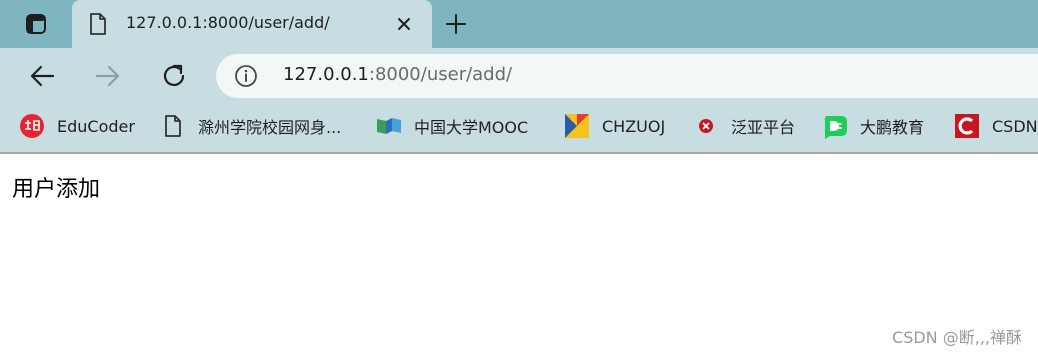 This screenshot has height=358, width=1038. Describe the element at coordinates (577, 126) in the screenshot. I see `chzuoj-icon` at that location.